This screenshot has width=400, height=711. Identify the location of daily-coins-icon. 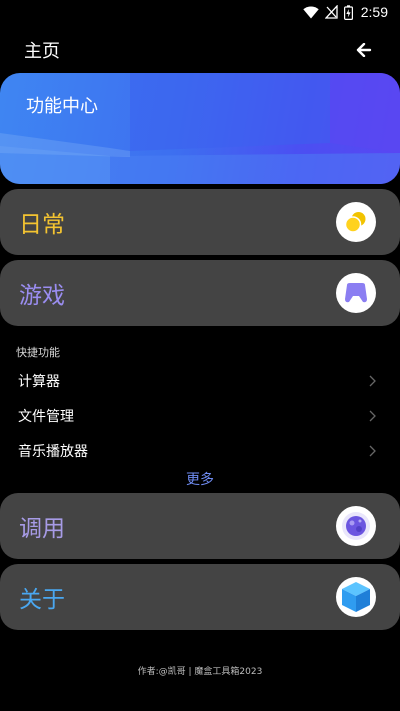
(356, 222).